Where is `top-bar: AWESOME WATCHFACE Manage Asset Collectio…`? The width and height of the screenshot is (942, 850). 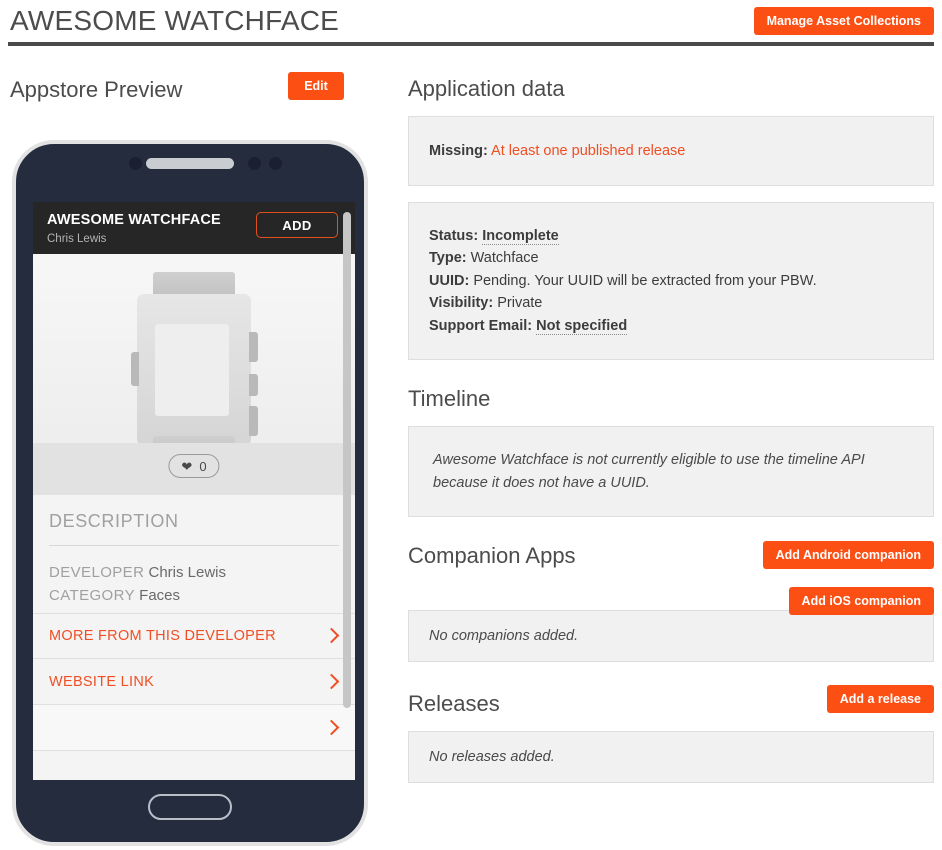
top-bar: AWESOME WATCHFACE Manage Asset Collectio… is located at coordinates (471, 23).